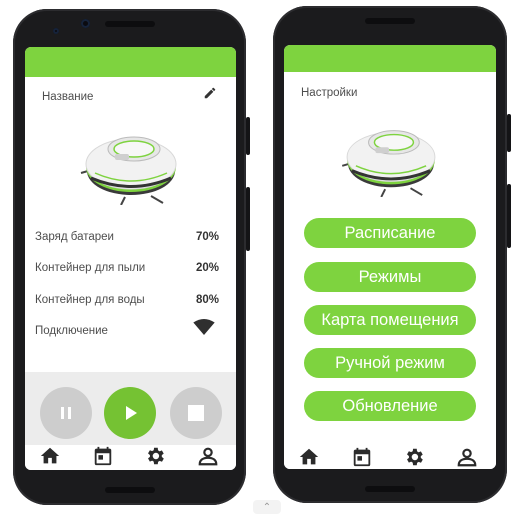 This screenshot has height=514, width=529. Describe the element at coordinates (329, 93) in the screenshot. I see `settings-title: Настройки` at that location.